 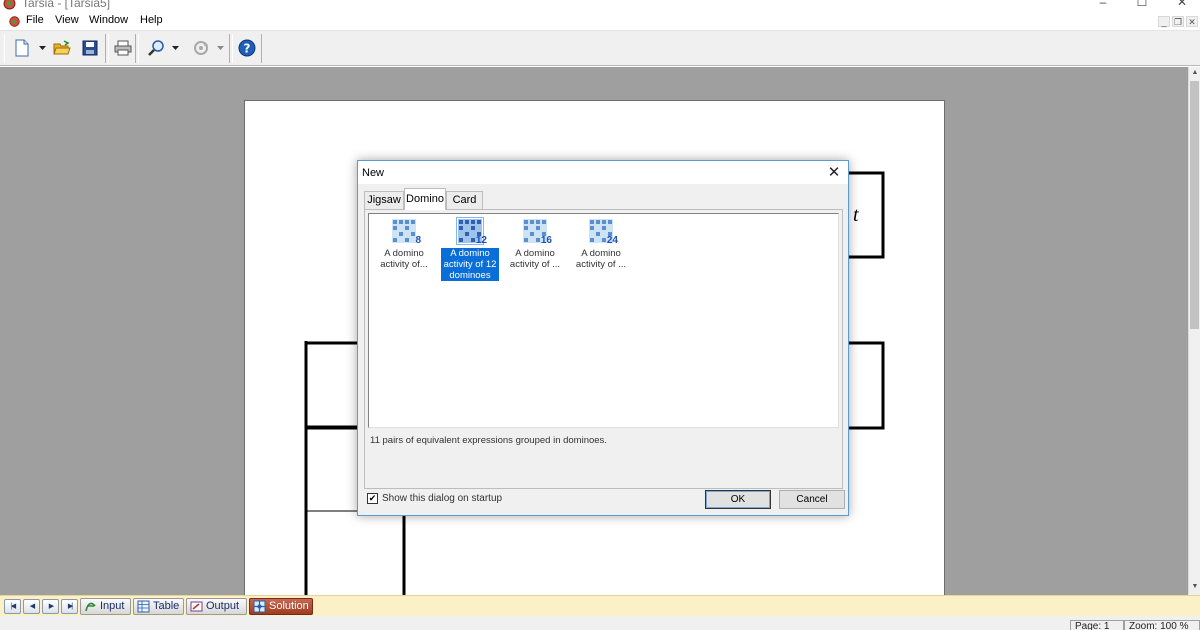 I want to click on scroll-up-icon: ▲, so click(x=1194, y=73).